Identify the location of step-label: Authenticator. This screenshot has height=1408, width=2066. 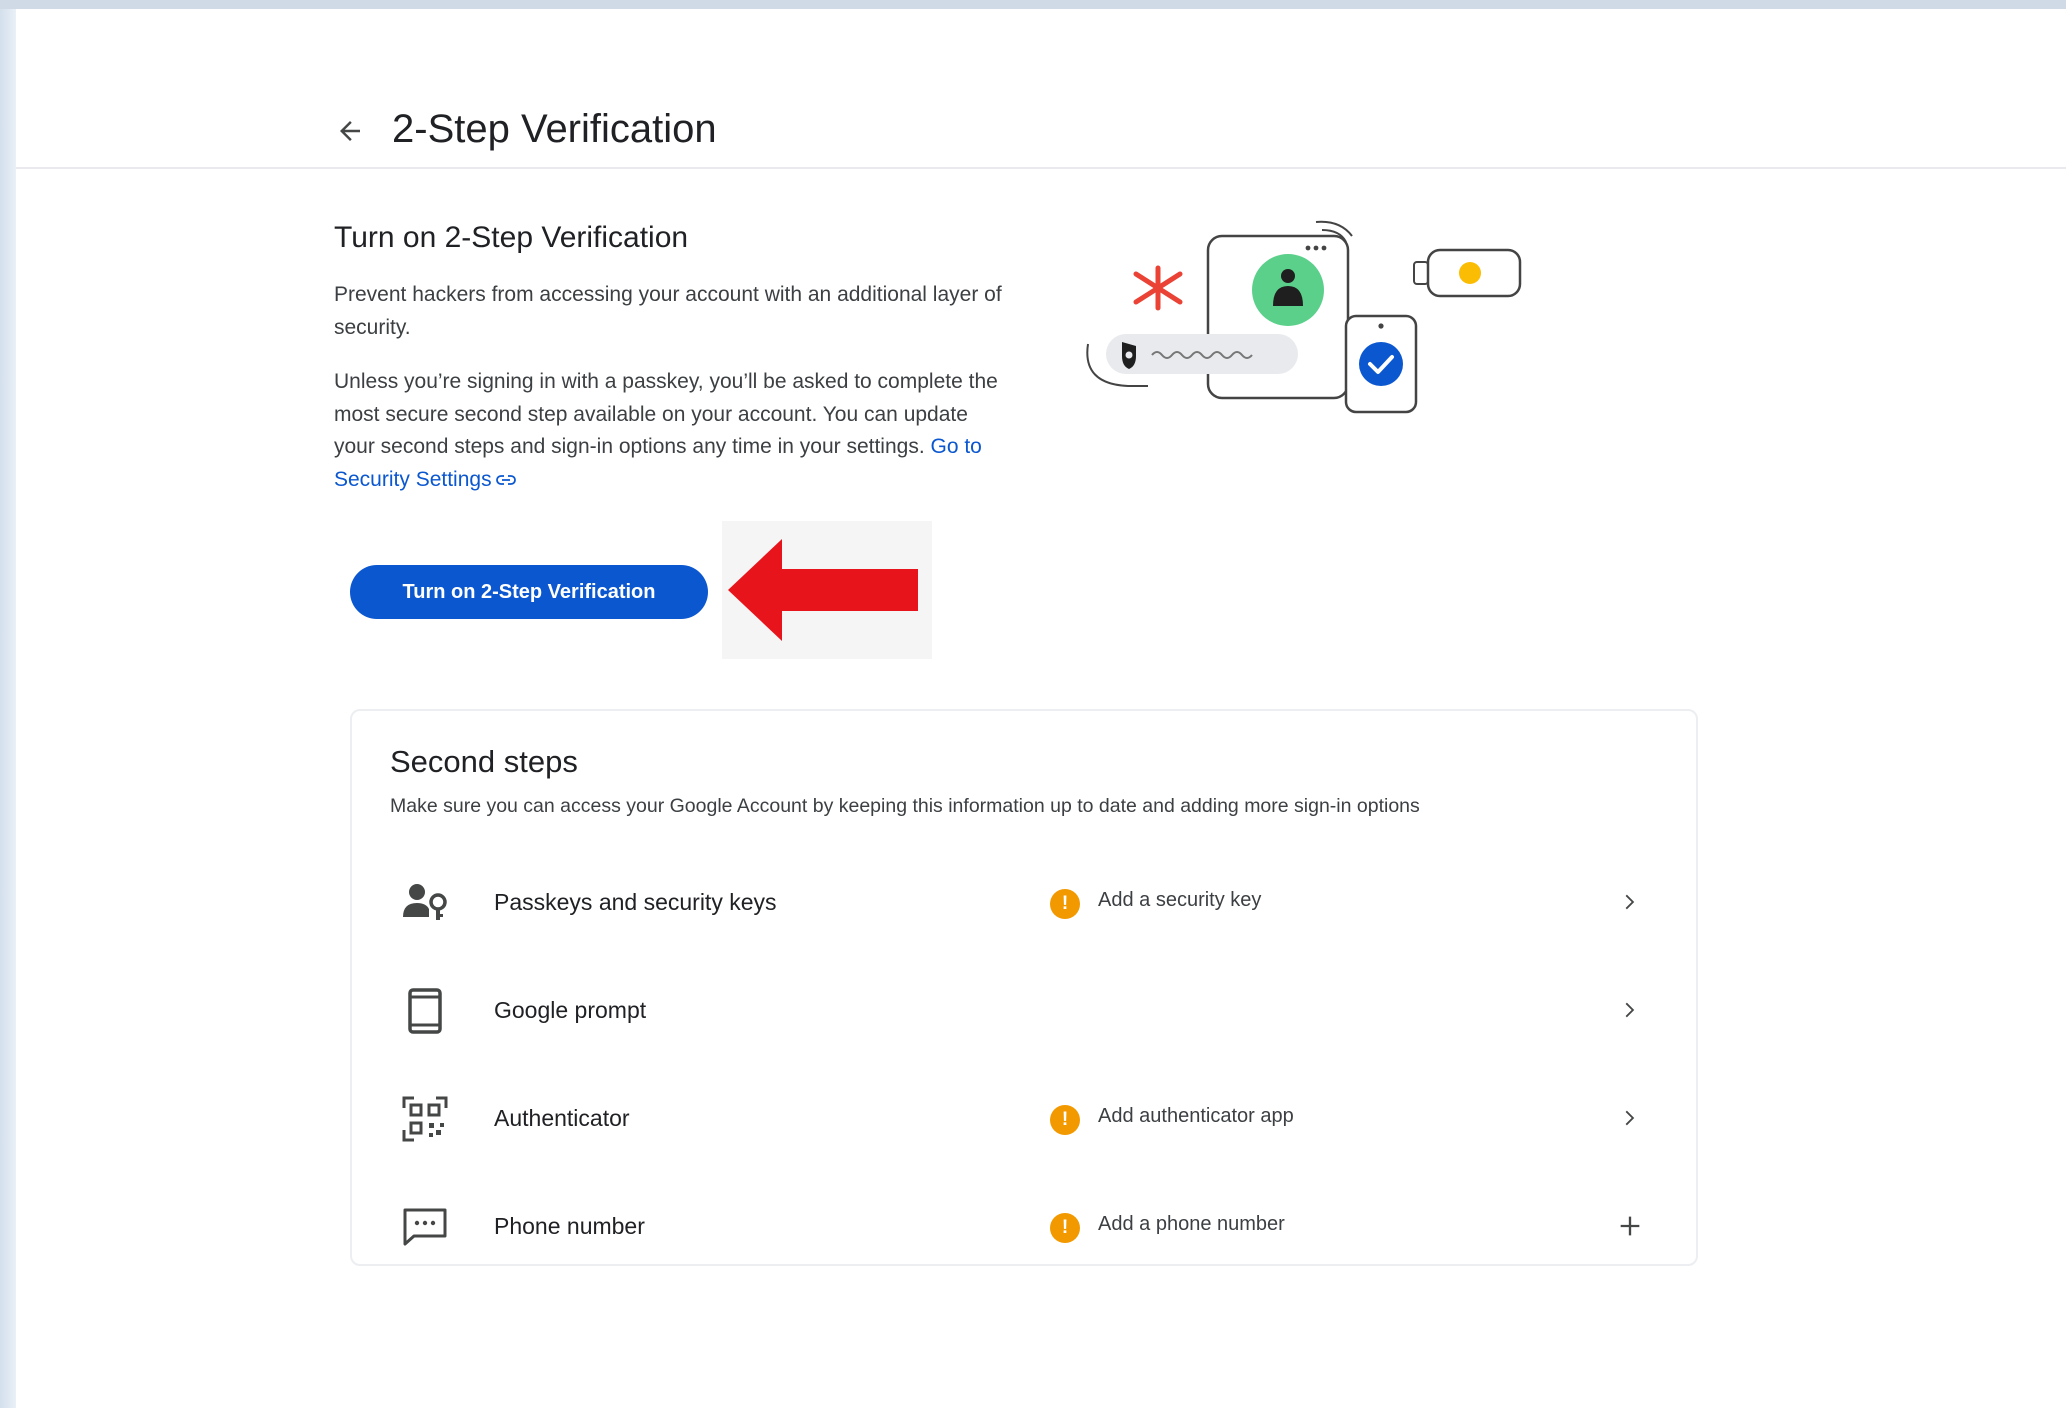
(562, 1118).